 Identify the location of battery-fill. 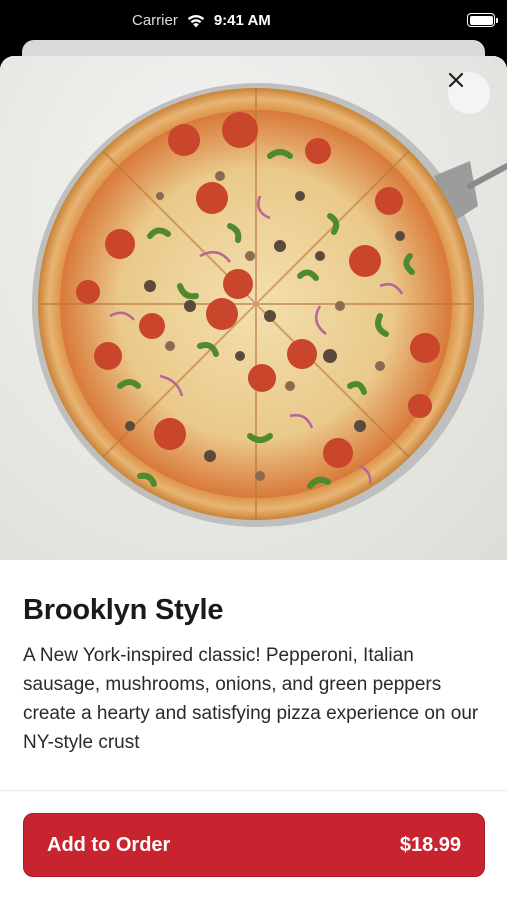
(481, 20).